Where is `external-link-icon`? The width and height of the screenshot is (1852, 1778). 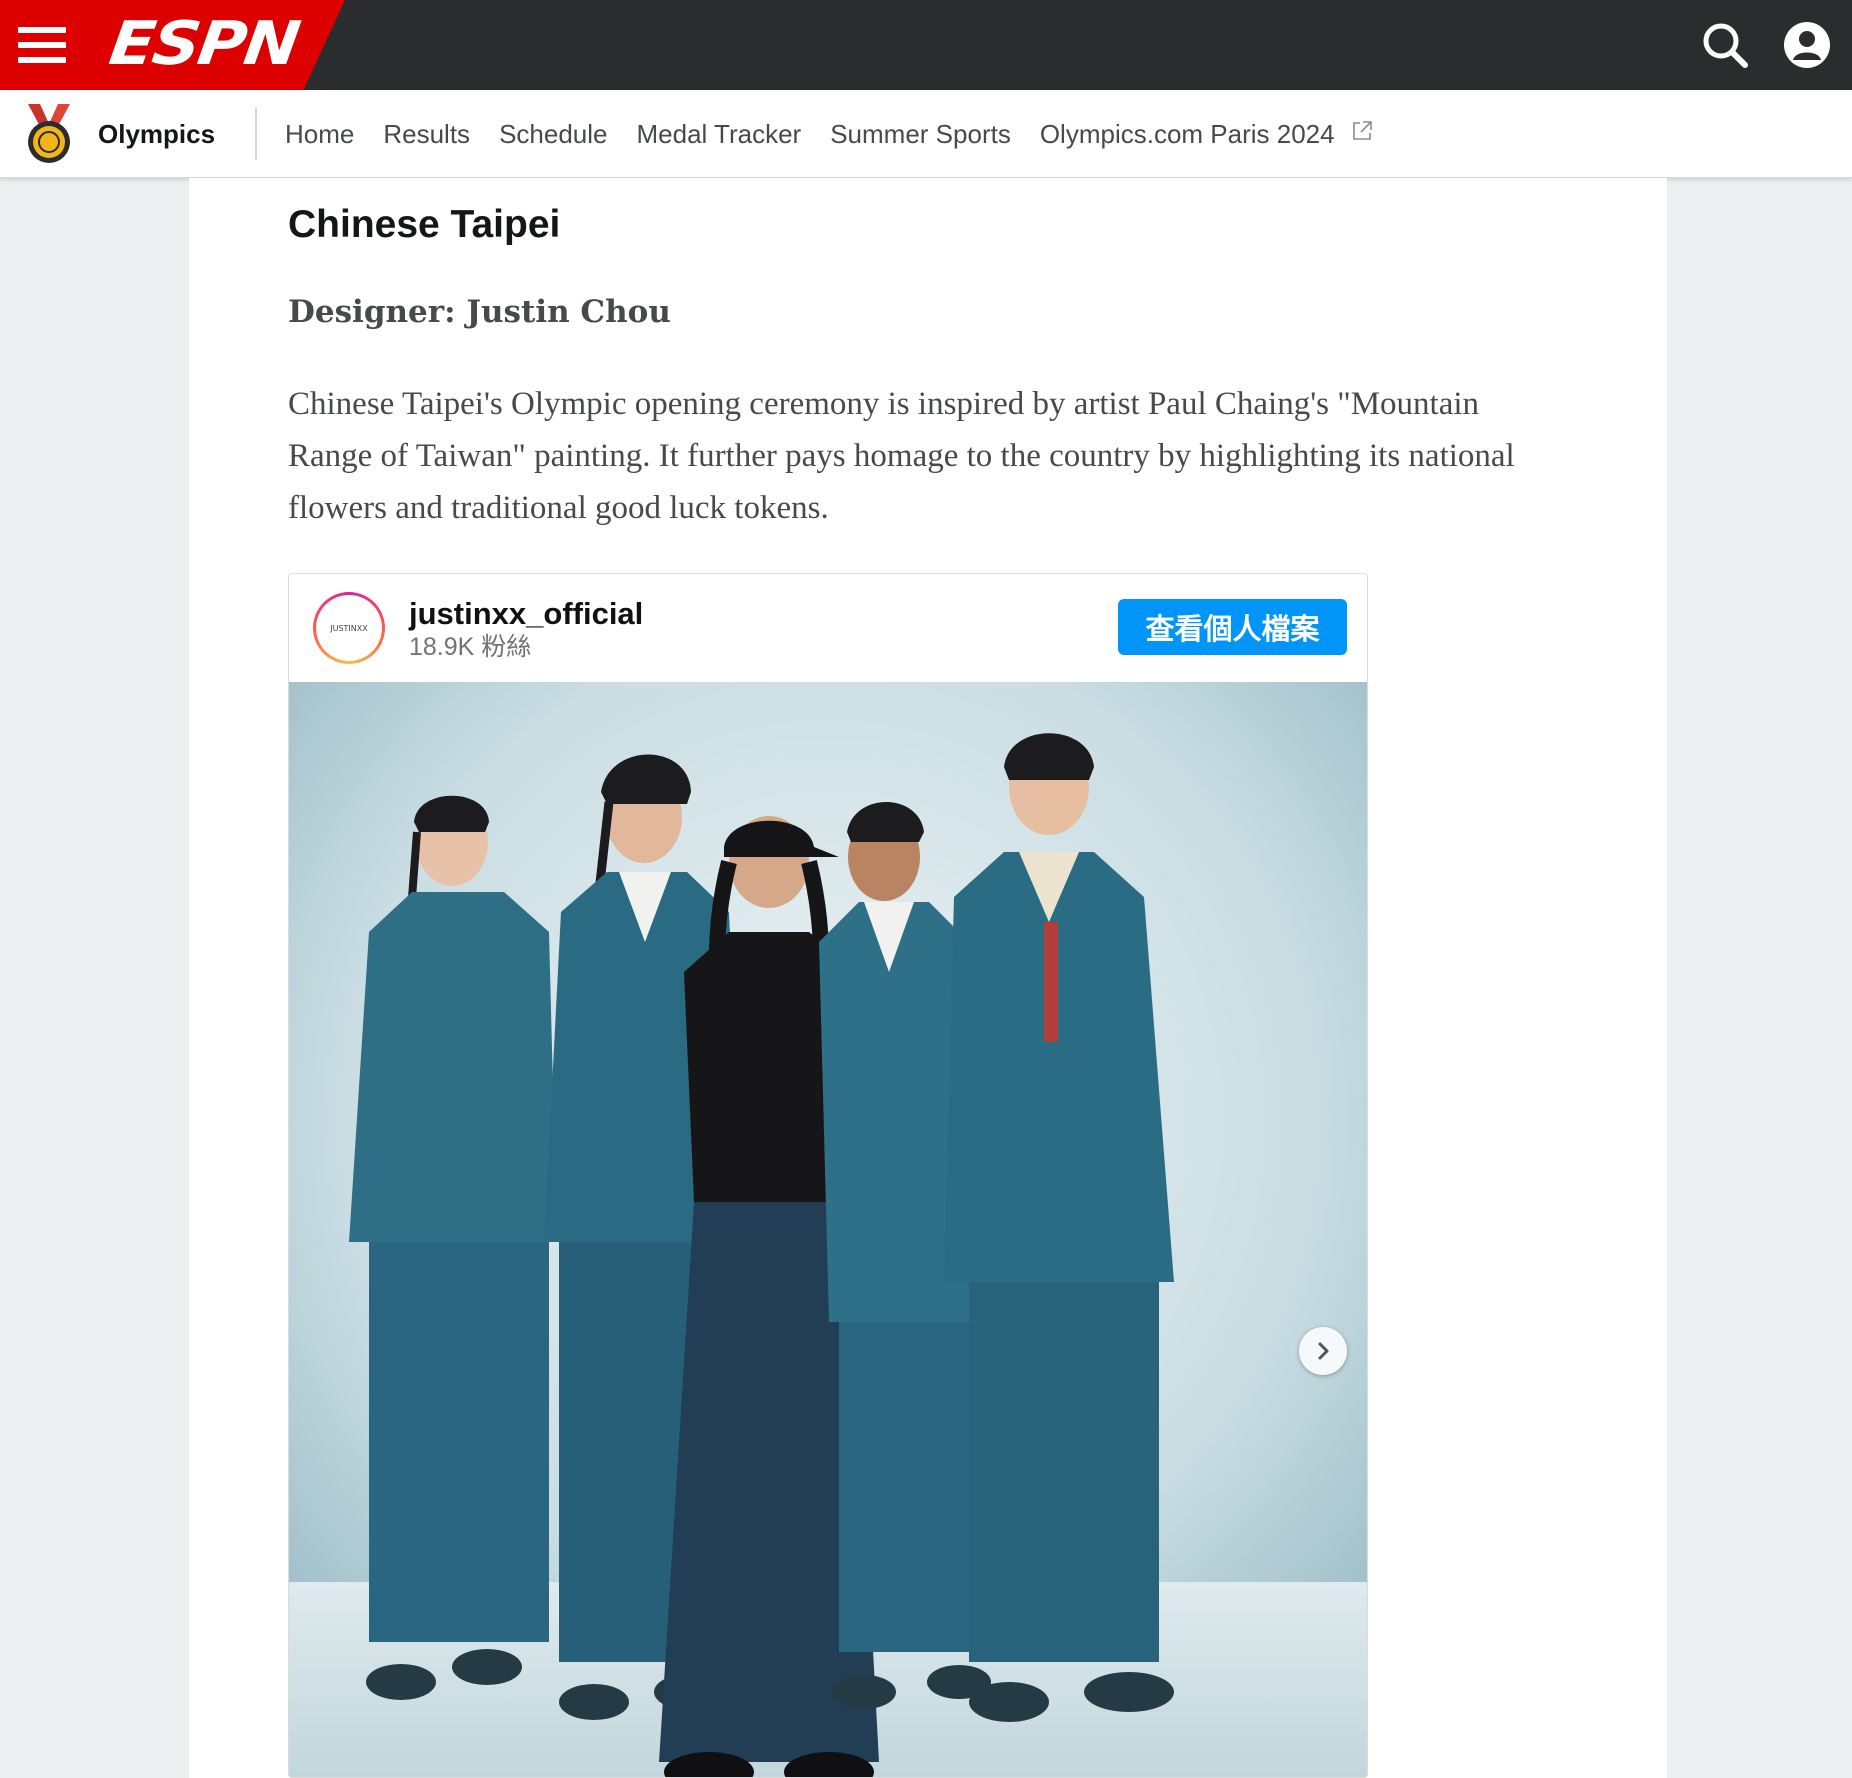 external-link-icon is located at coordinates (1362, 130).